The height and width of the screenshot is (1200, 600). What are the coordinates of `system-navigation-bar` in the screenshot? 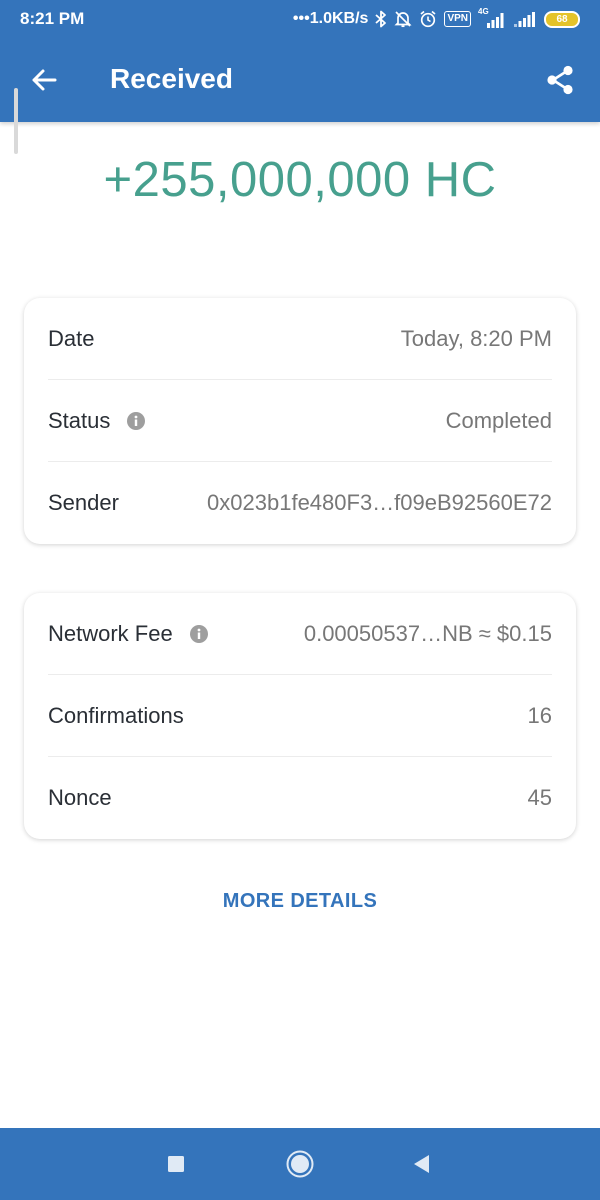 It's located at (300, 1164).